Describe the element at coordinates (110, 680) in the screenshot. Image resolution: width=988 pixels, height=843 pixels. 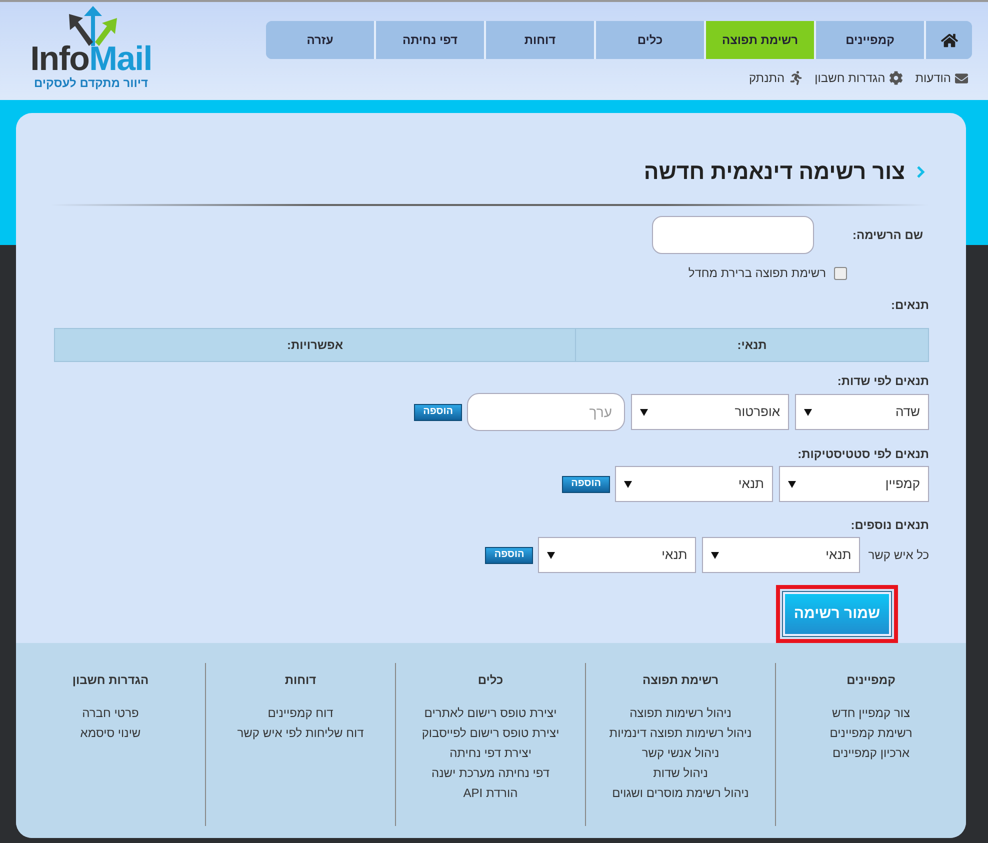
I see `footer-heading: הגדרות חשבון` at that location.